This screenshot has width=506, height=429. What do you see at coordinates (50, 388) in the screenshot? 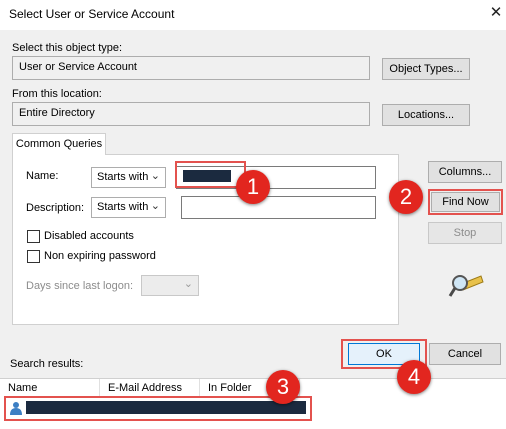
I see `column-header-name: Name` at bounding box center [50, 388].